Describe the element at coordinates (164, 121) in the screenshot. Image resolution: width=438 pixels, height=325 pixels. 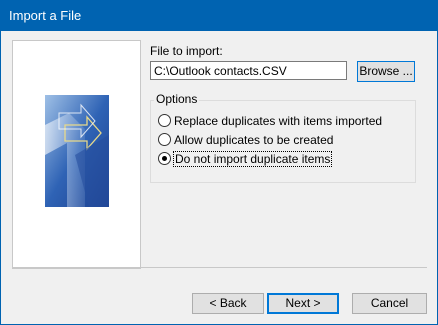
I see `radio-button-replace` at that location.